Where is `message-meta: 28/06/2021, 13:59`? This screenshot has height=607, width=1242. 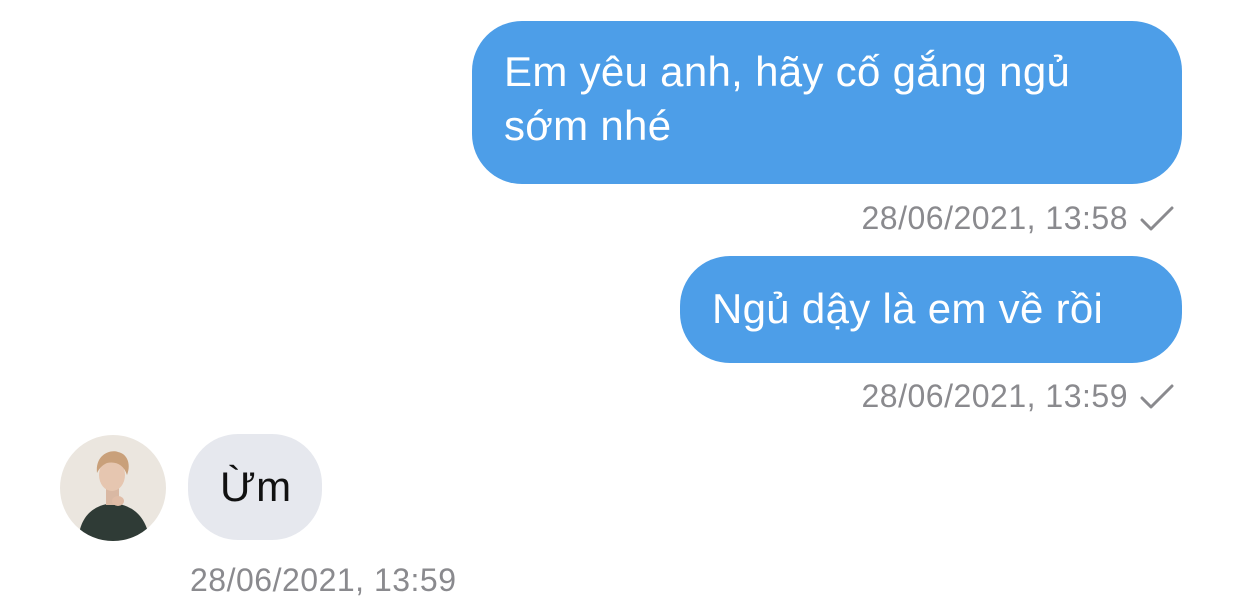 message-meta: 28/06/2021, 13:59 is located at coordinates (1017, 396).